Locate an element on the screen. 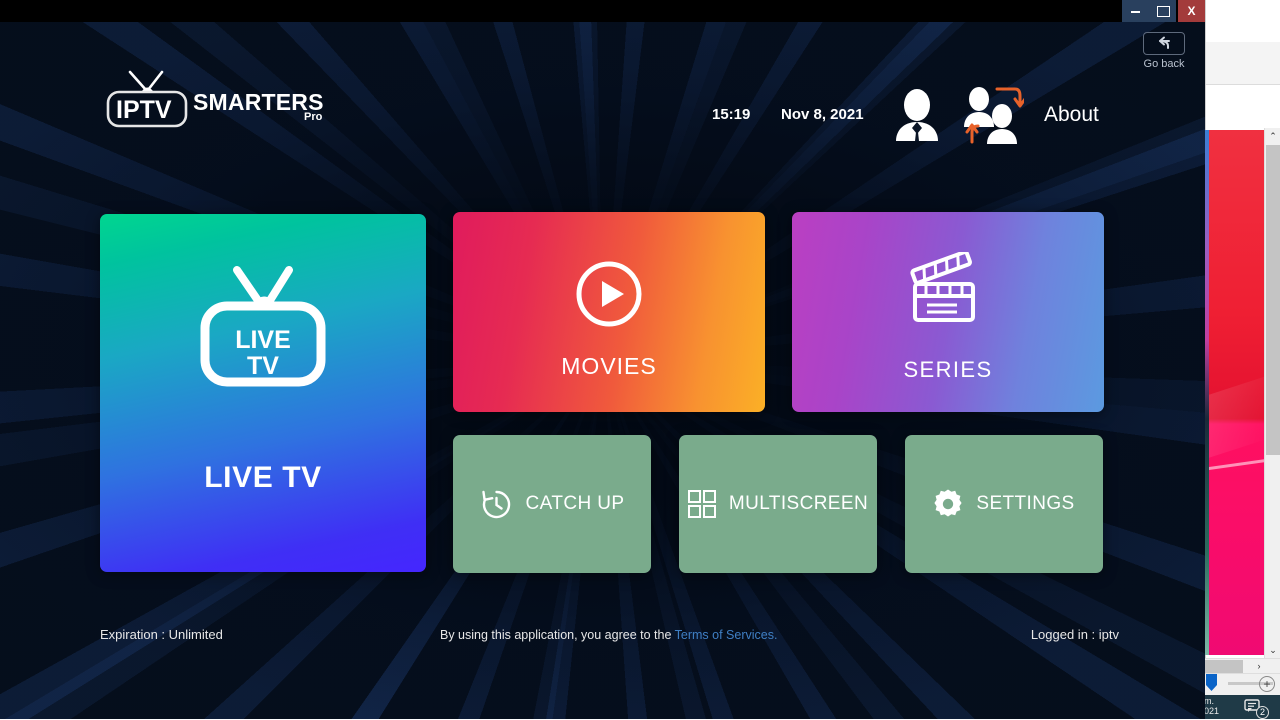 The image size is (1280, 720). play-circle-icon is located at coordinates (609, 296).